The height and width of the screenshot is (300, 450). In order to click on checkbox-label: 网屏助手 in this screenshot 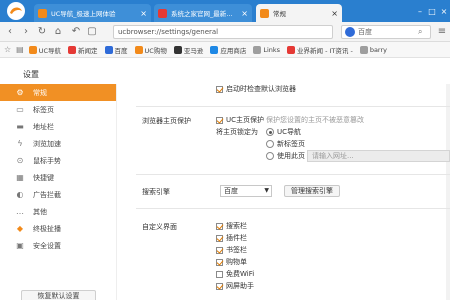, I will do `click(240, 286)`.